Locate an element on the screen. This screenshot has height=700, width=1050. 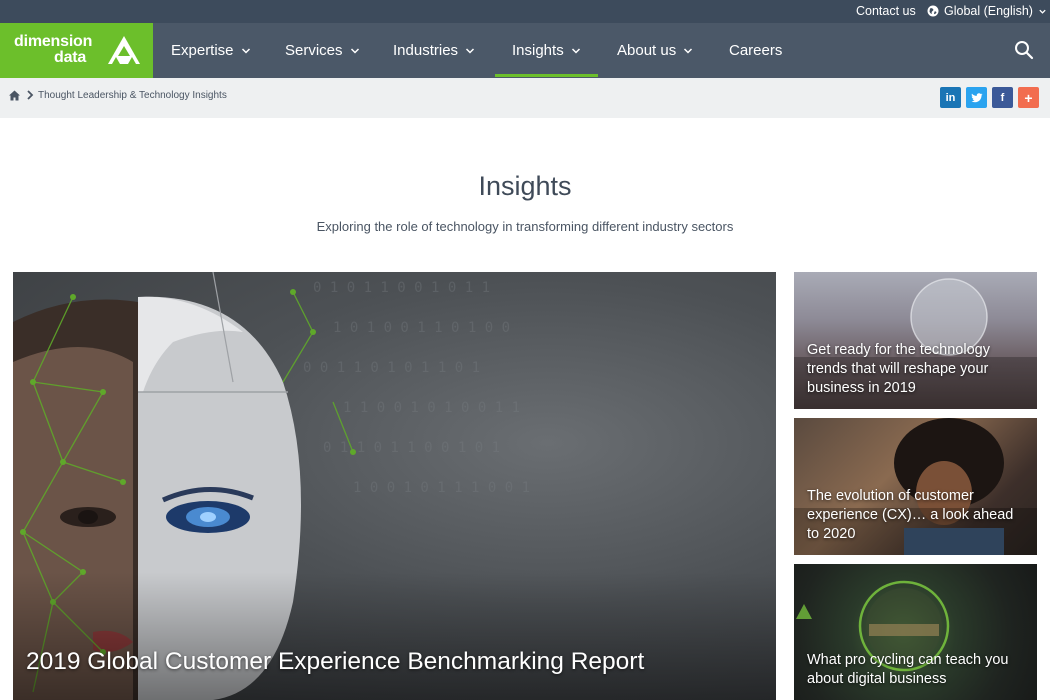
svg-text: 1 0 1 0 0 1 1 0 1 0 0 is located at coordinates (421, 328).